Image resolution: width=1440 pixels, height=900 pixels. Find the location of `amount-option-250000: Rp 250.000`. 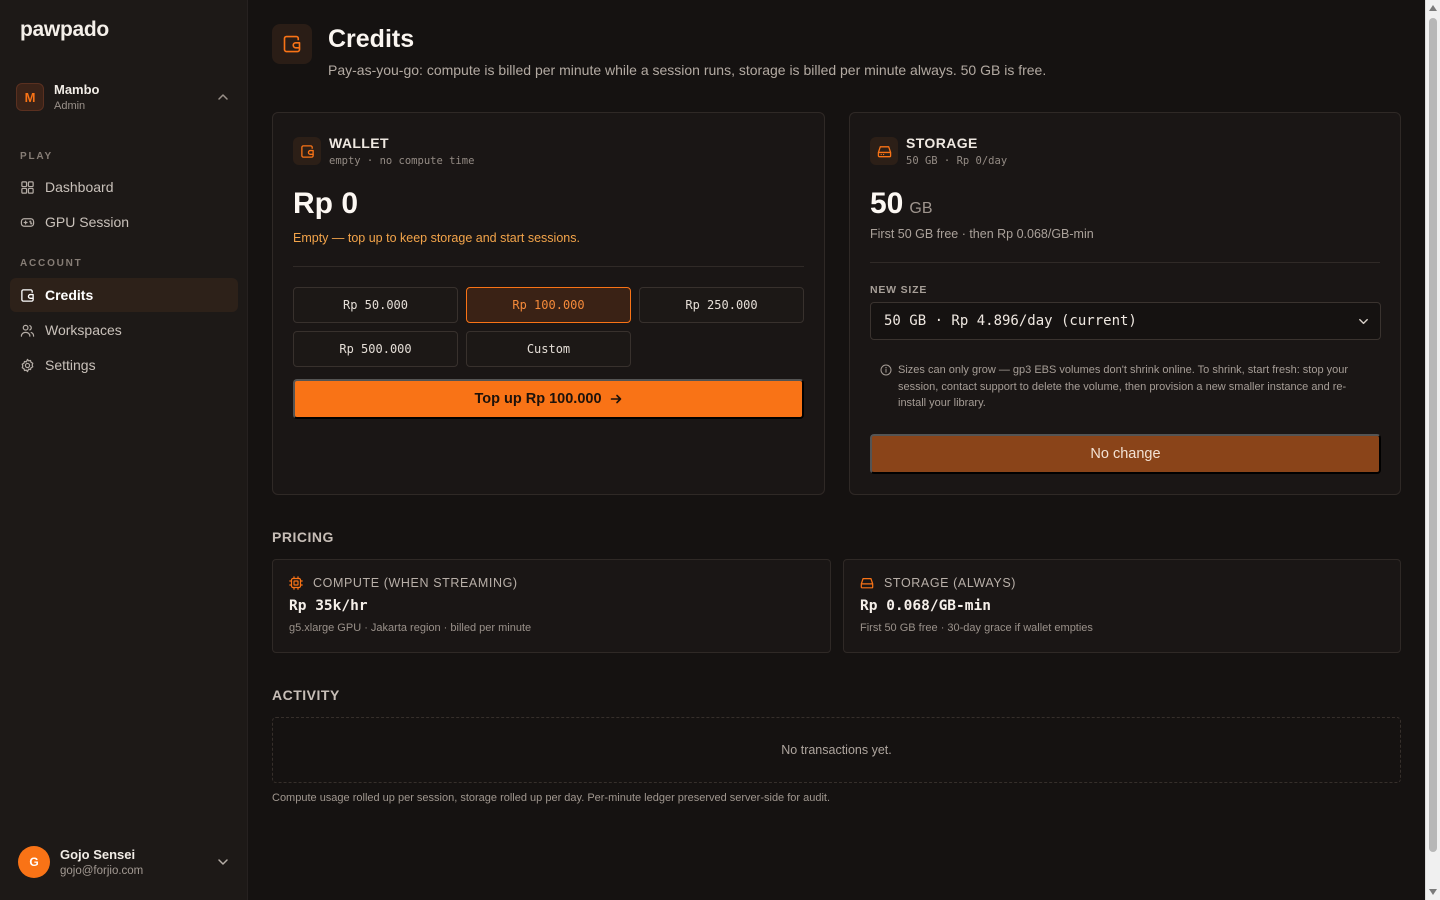

amount-option-250000: Rp 250.000 is located at coordinates (721, 305).